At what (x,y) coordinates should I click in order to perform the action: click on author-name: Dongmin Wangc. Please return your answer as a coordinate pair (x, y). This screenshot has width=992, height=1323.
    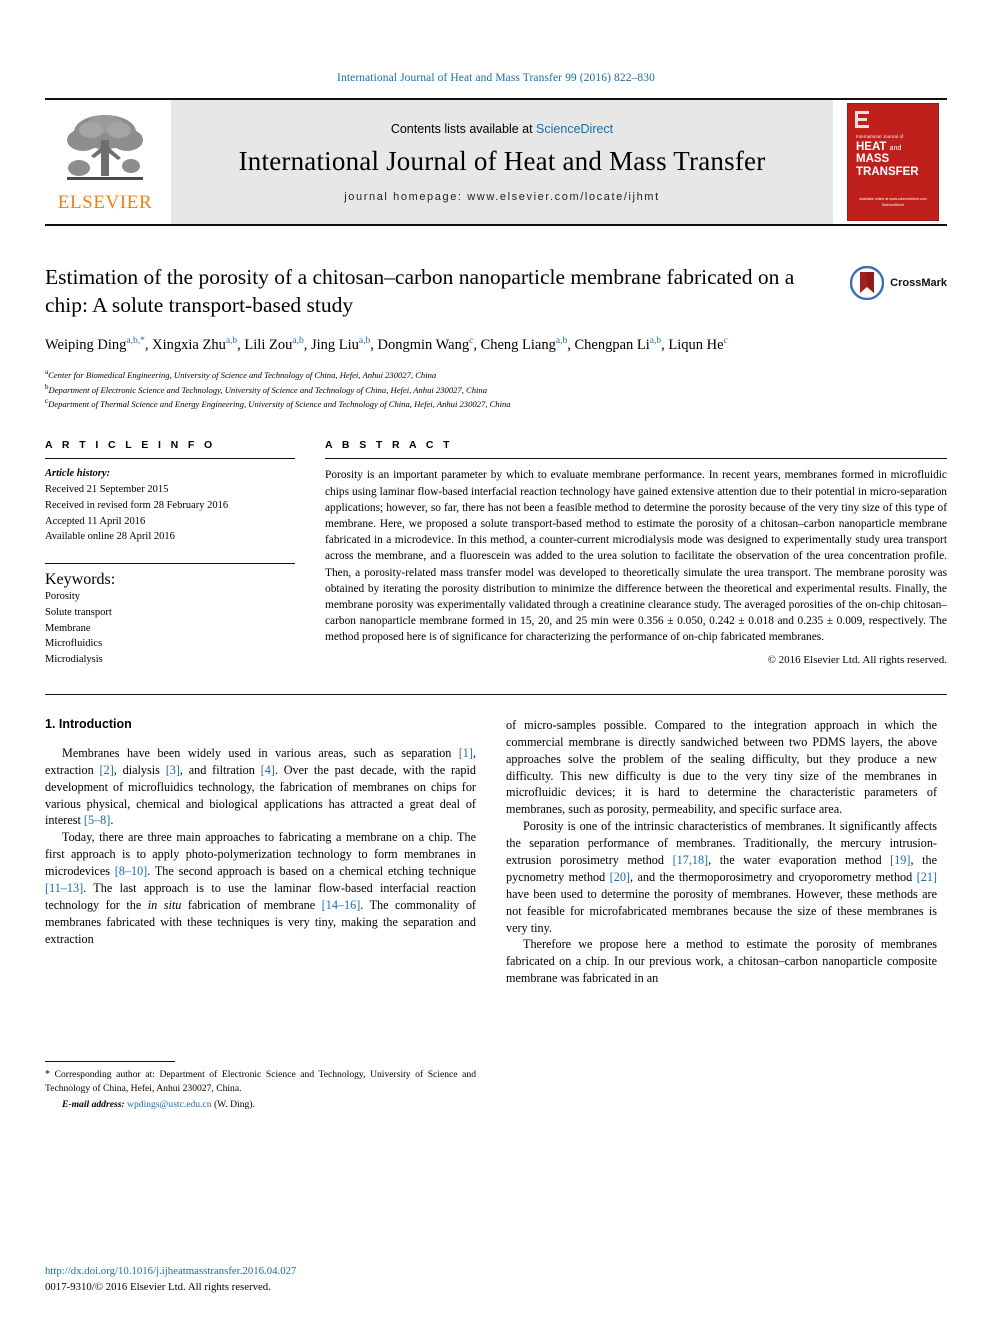
    Looking at the image, I should click on (425, 344).